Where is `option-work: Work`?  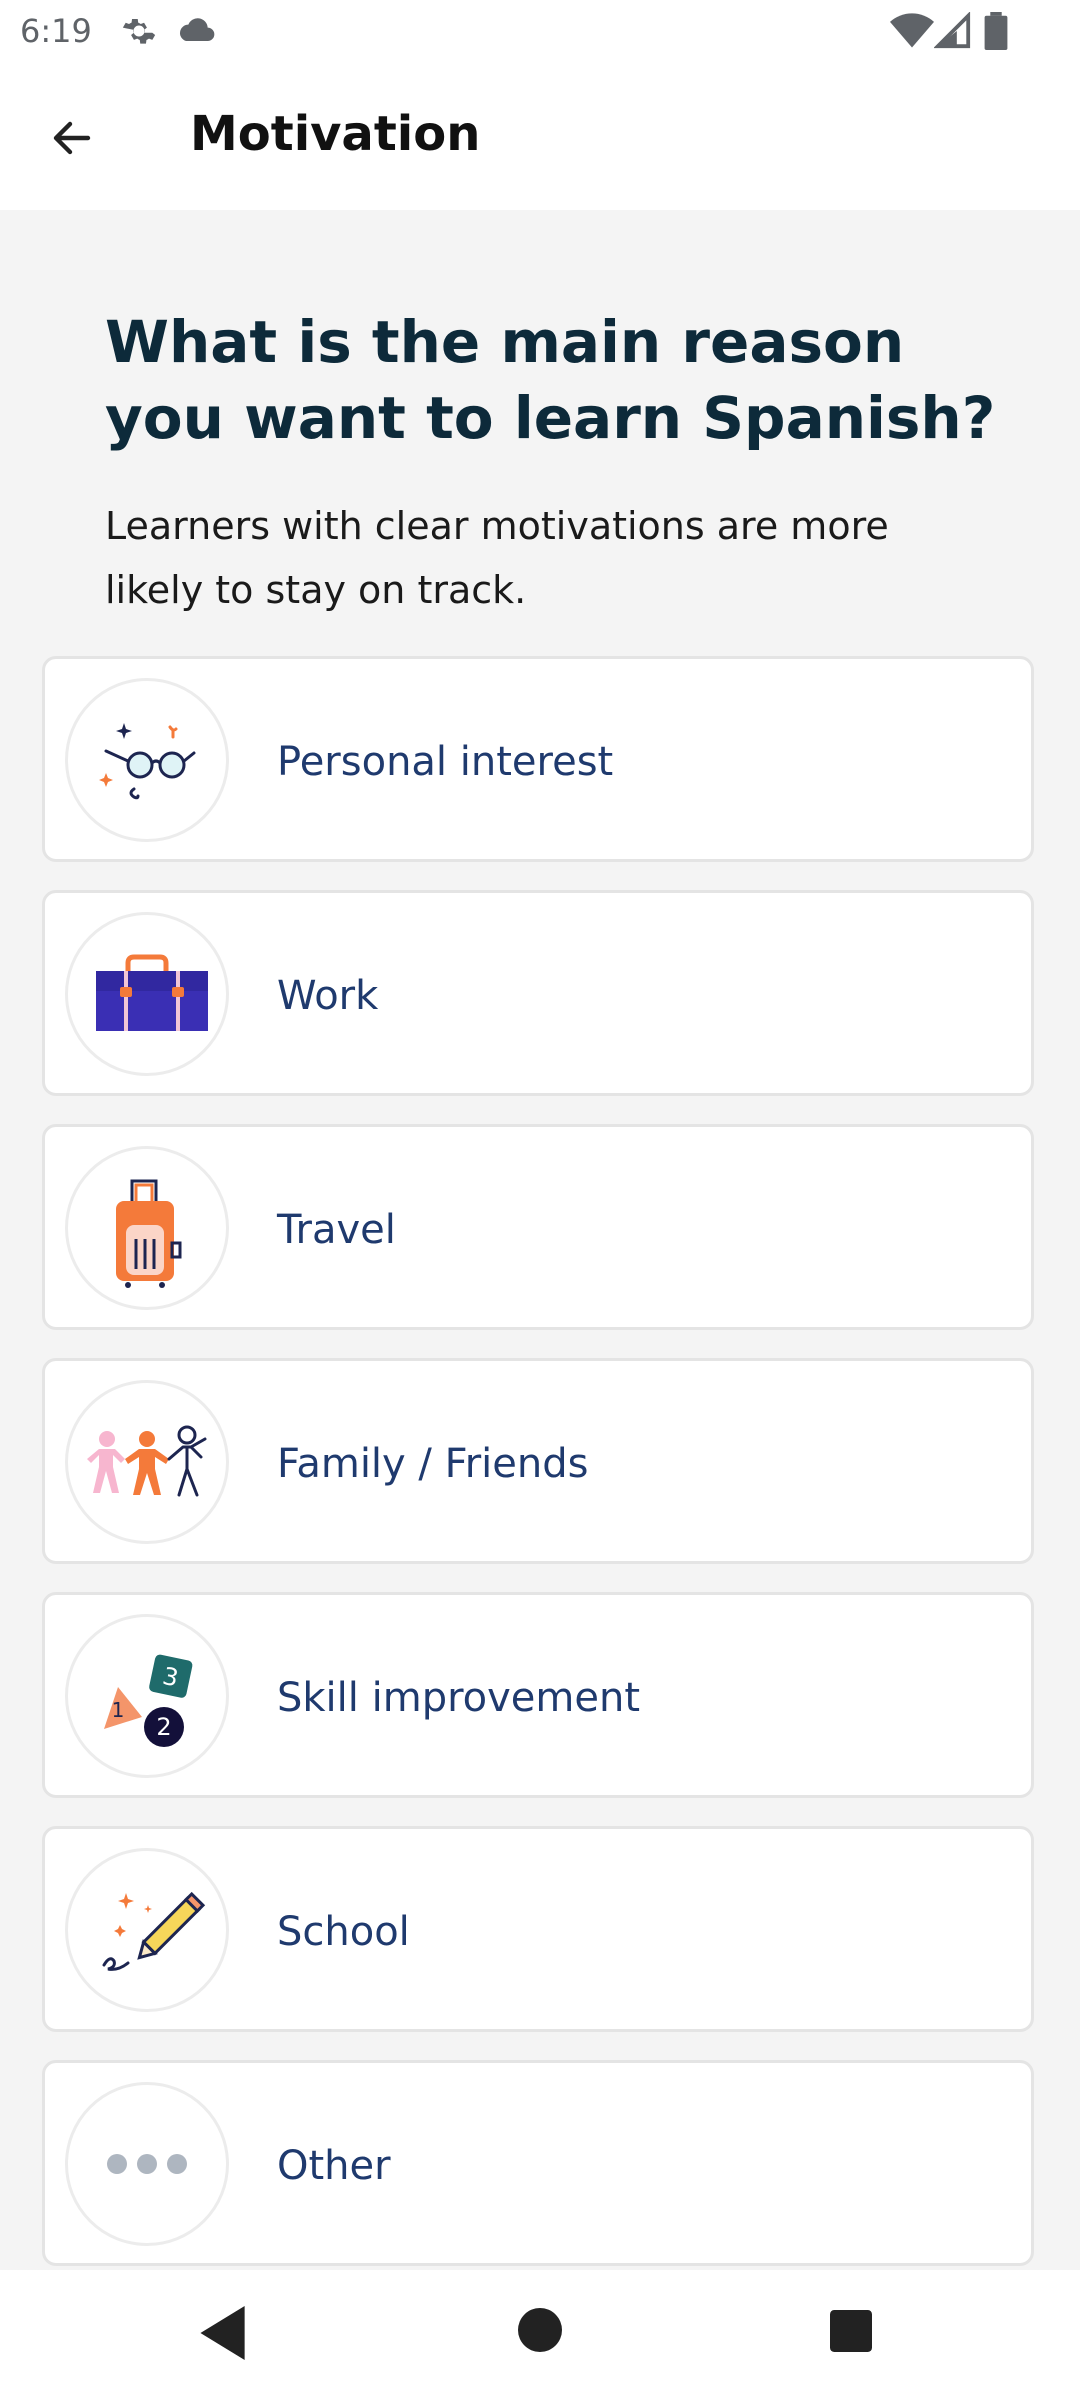 option-work: Work is located at coordinates (538, 993).